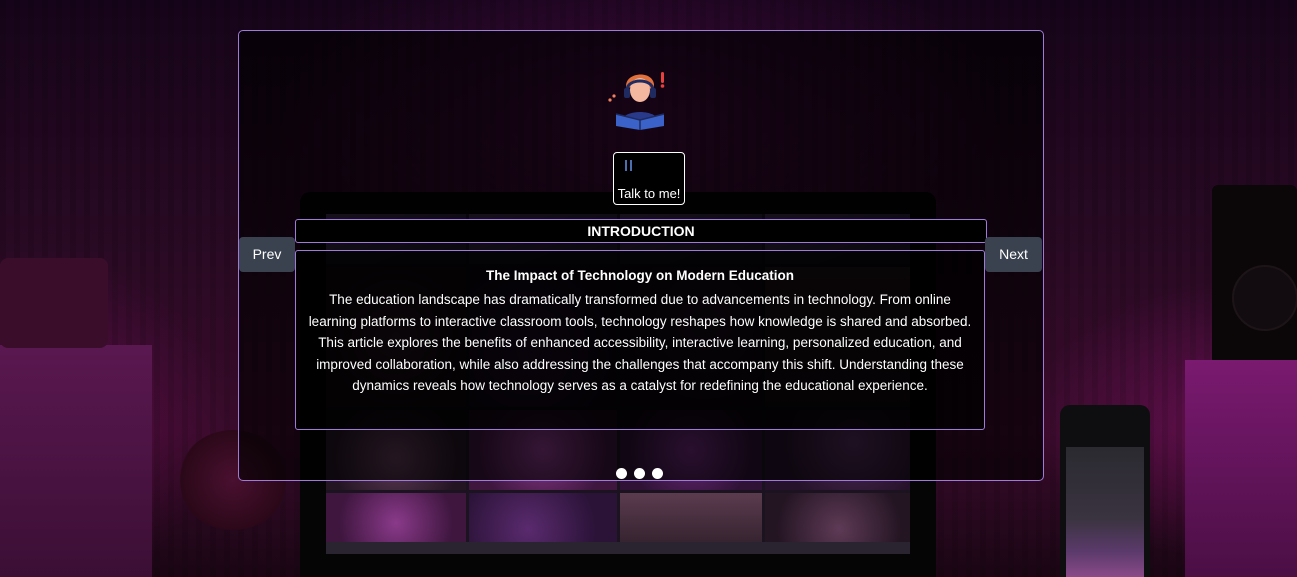  Describe the element at coordinates (1105, 512) in the screenshot. I see `background-phone-screen` at that location.